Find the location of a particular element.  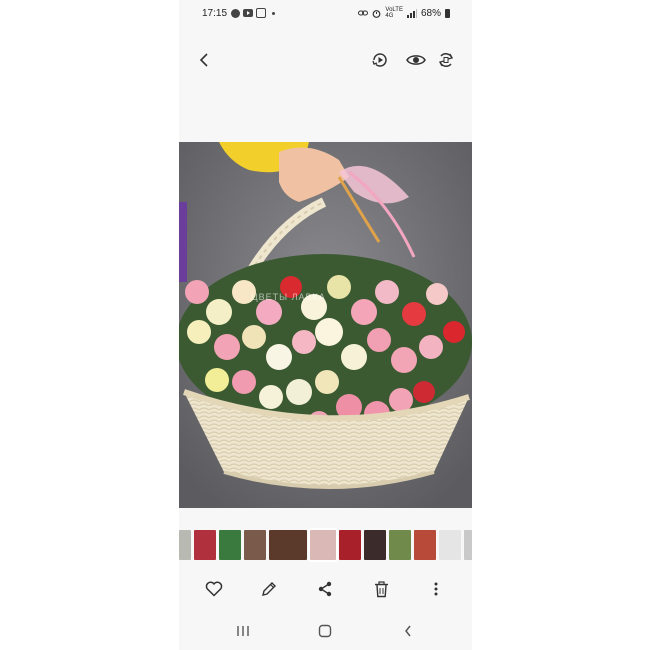

edit-button is located at coordinates (269, 589).